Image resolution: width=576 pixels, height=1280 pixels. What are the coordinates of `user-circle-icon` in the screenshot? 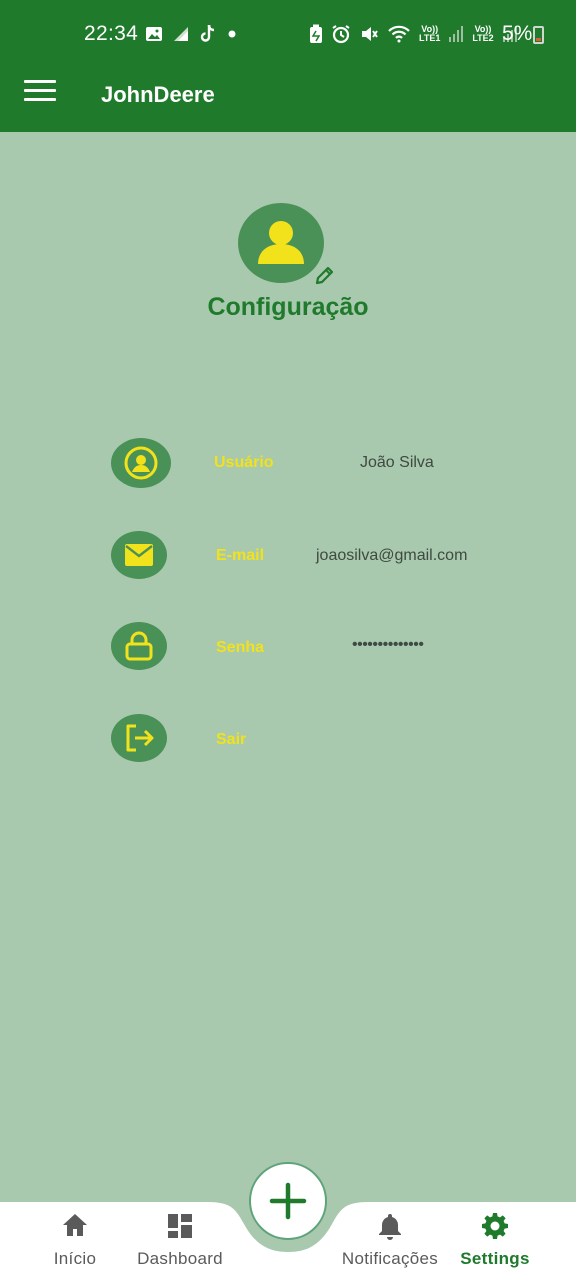 It's located at (141, 463).